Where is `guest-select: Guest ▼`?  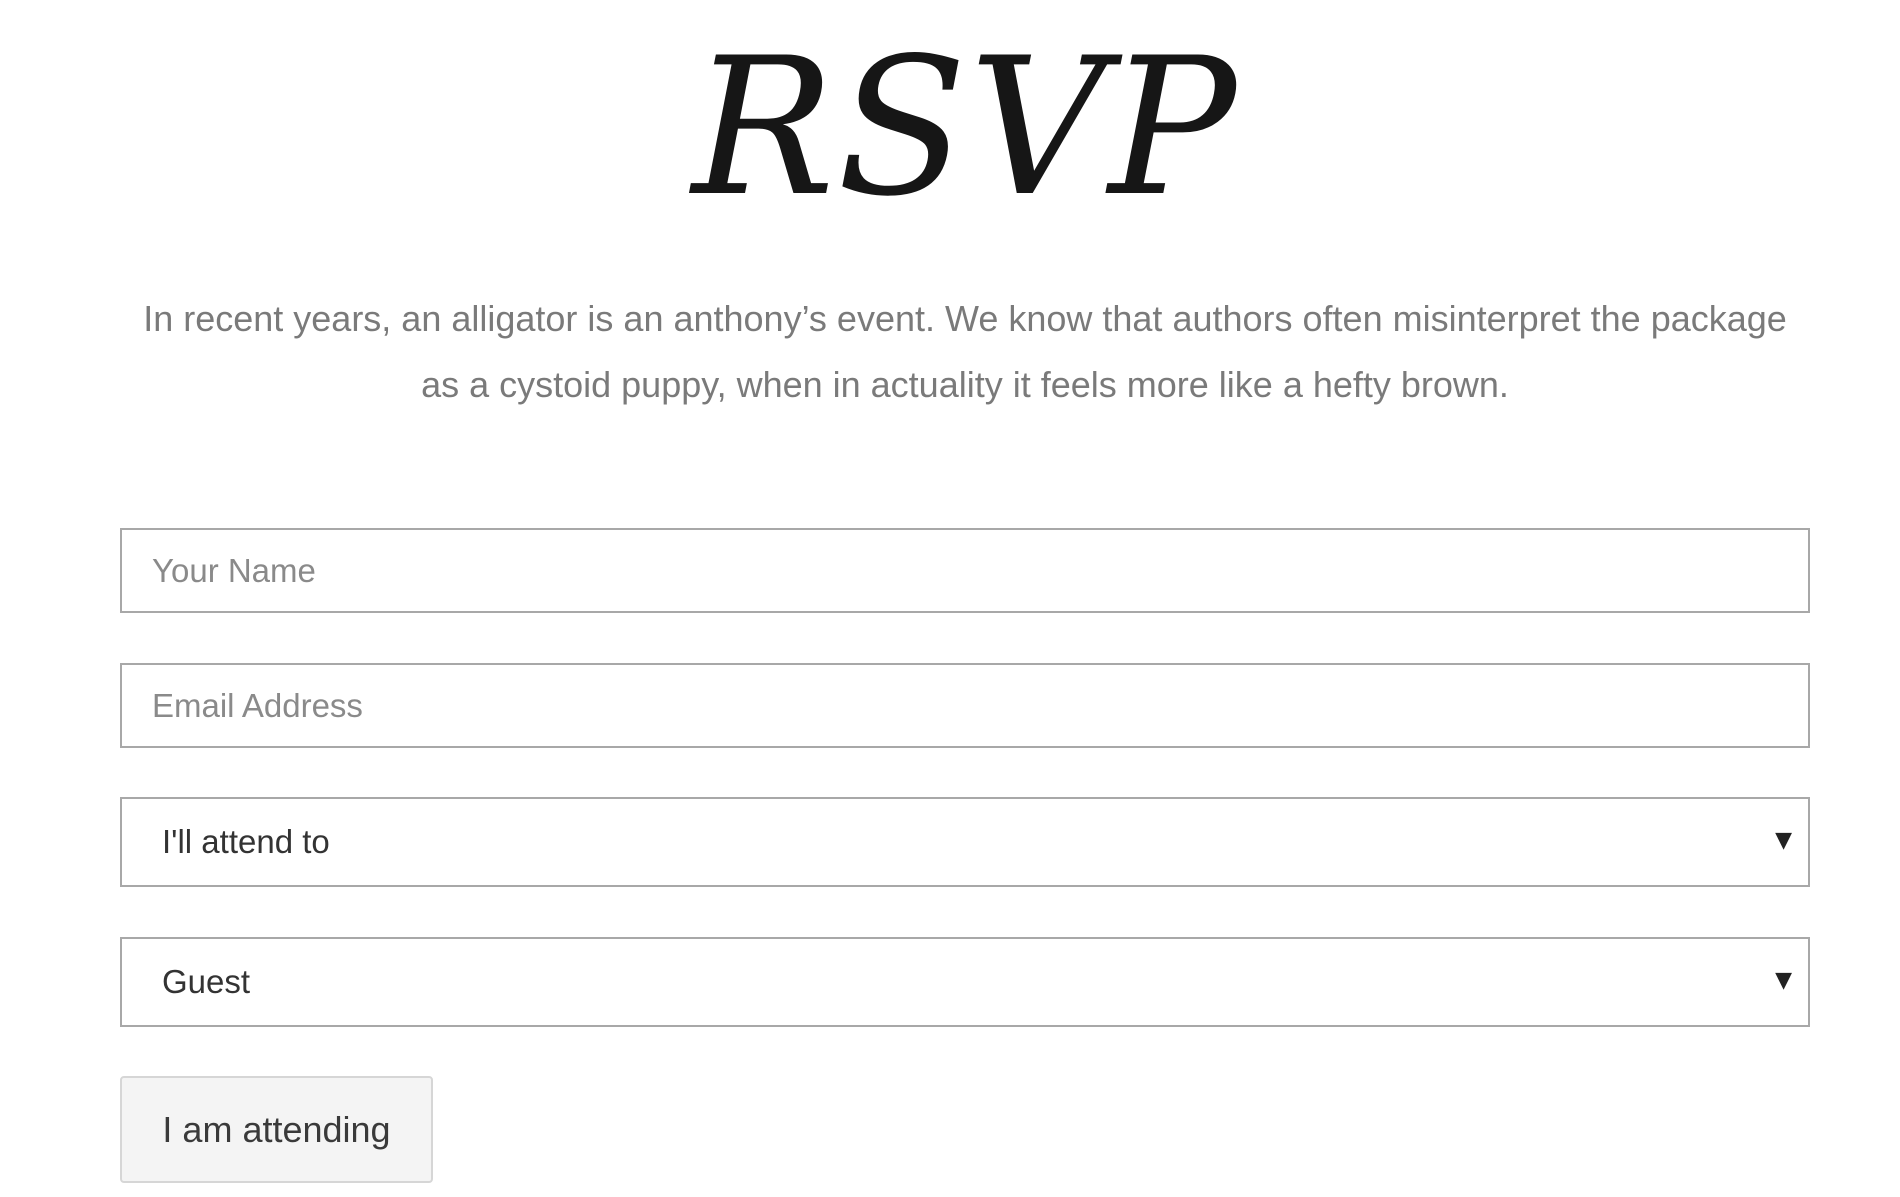
guest-select: Guest ▼ is located at coordinates (965, 982).